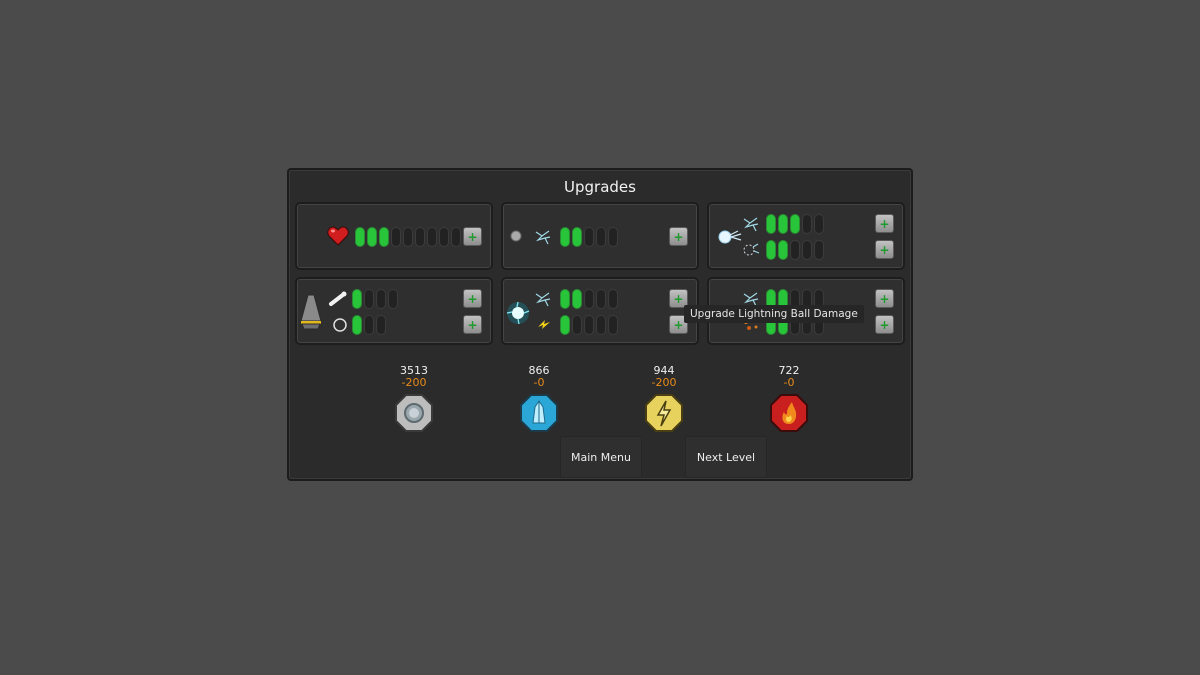 This screenshot has width=1200, height=675. Describe the element at coordinates (539, 413) in the screenshot. I see `ice-gem-icon` at that location.